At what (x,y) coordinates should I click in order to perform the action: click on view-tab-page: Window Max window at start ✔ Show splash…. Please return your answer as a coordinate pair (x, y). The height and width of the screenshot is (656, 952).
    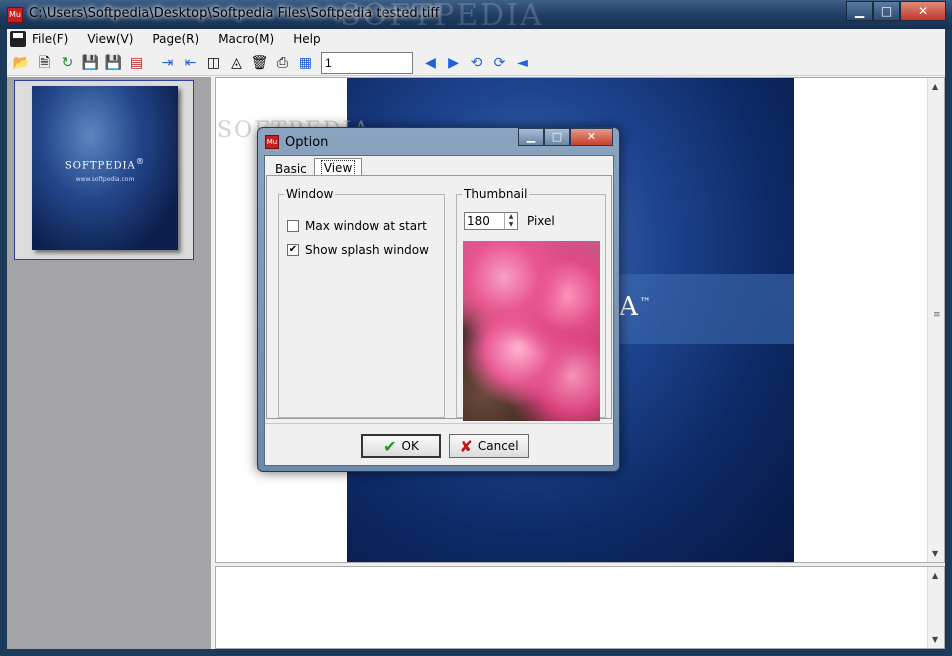
    Looking at the image, I should click on (439, 298).